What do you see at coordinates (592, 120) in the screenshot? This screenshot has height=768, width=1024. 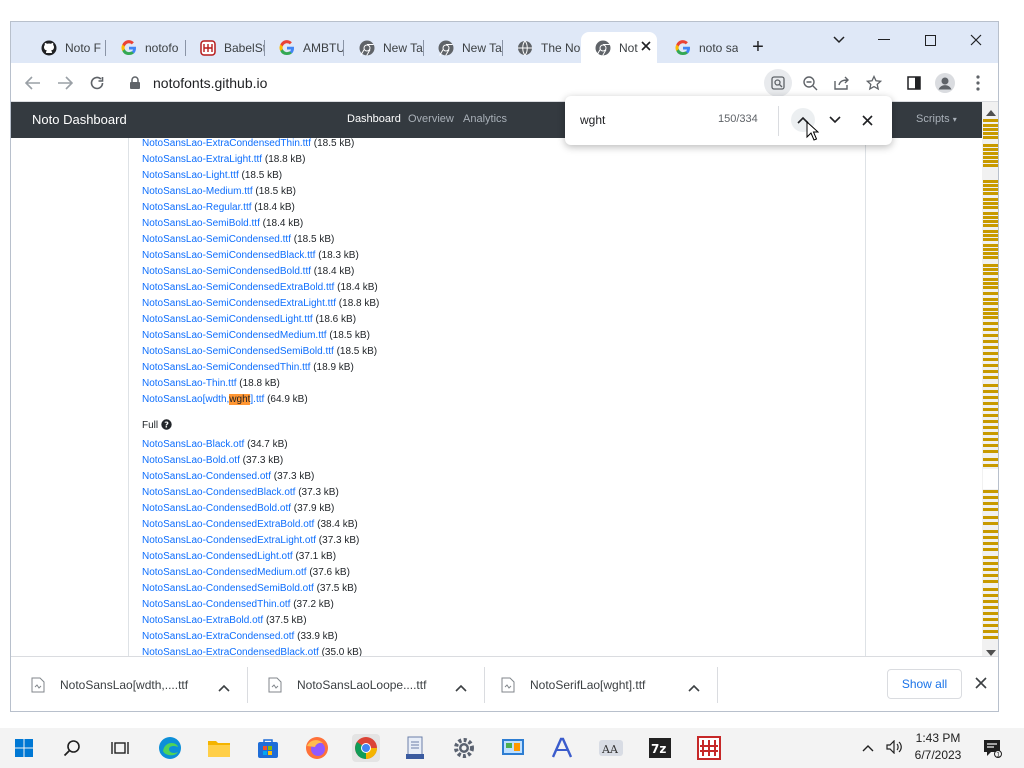 I see `find-input: wght` at bounding box center [592, 120].